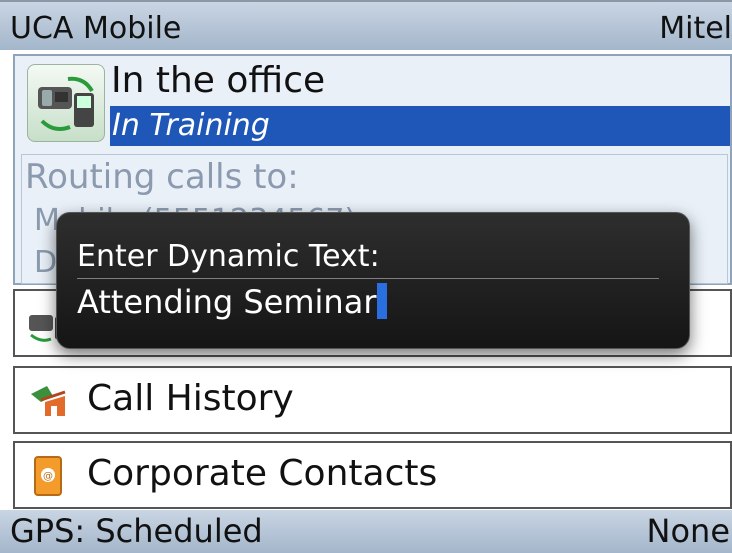 The image size is (732, 553). Describe the element at coordinates (48, 401) in the screenshot. I see `call-history-icon` at that location.